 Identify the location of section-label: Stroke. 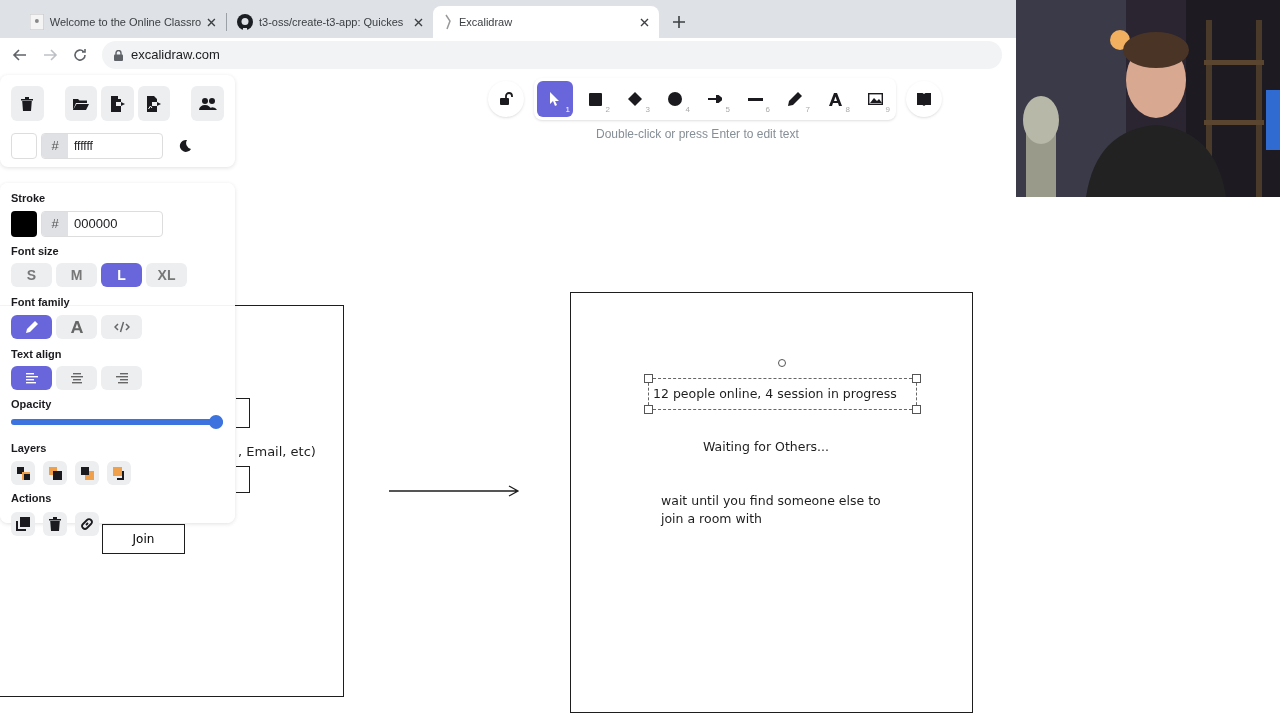
(29, 198).